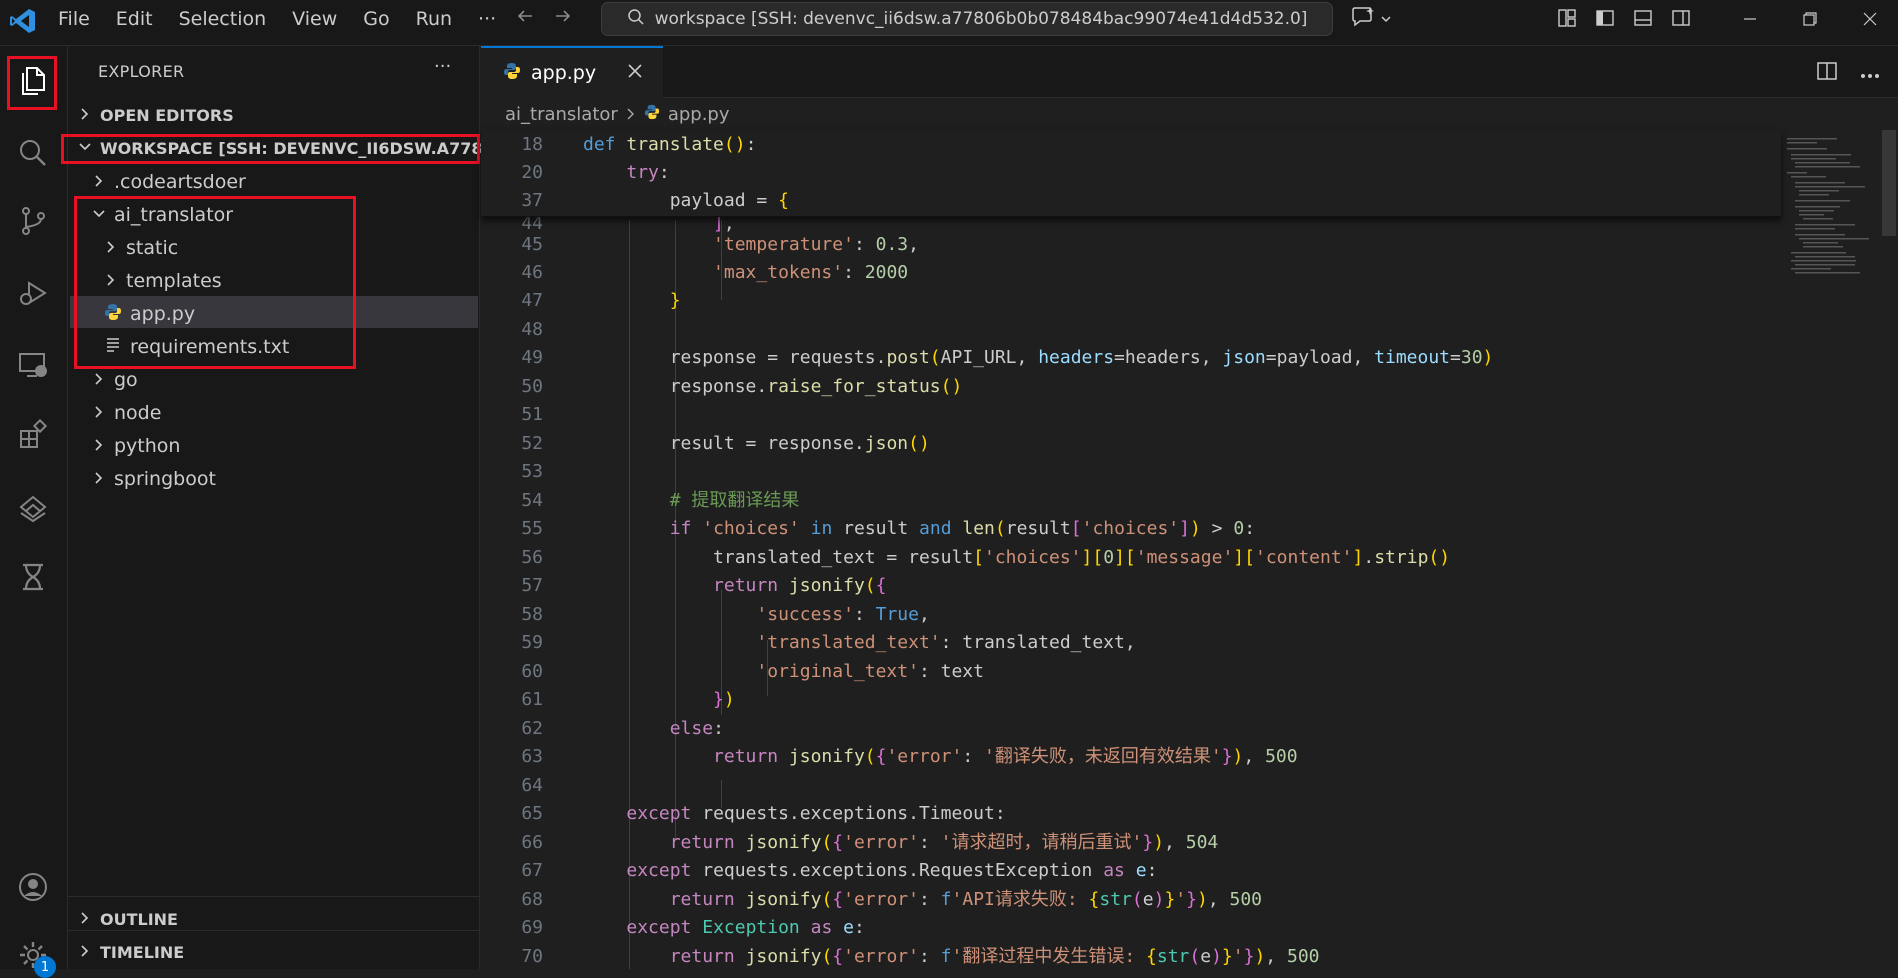  Describe the element at coordinates (532, 756) in the screenshot. I see `line-number: 63` at that location.